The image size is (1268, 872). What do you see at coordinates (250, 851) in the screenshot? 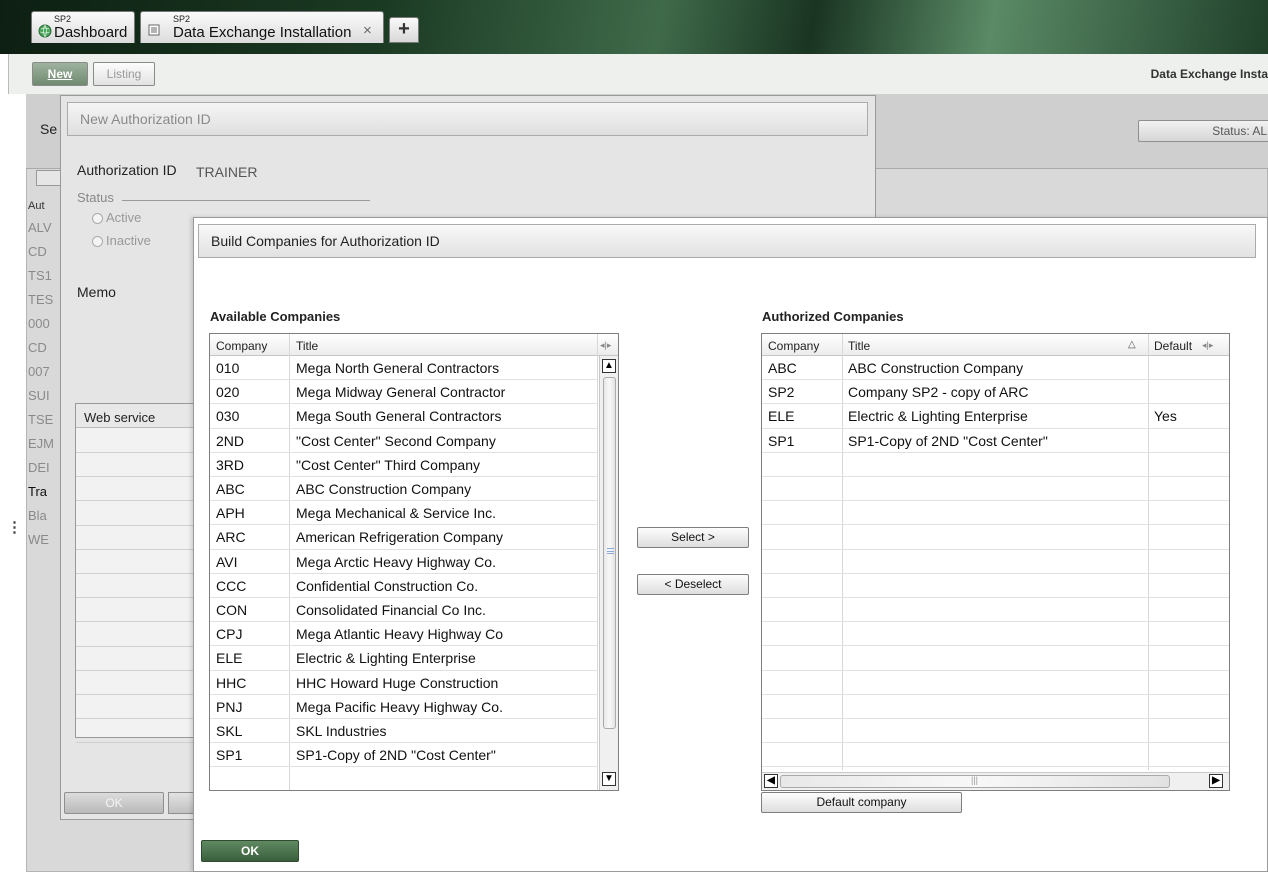
I see `ok-button: OK` at bounding box center [250, 851].